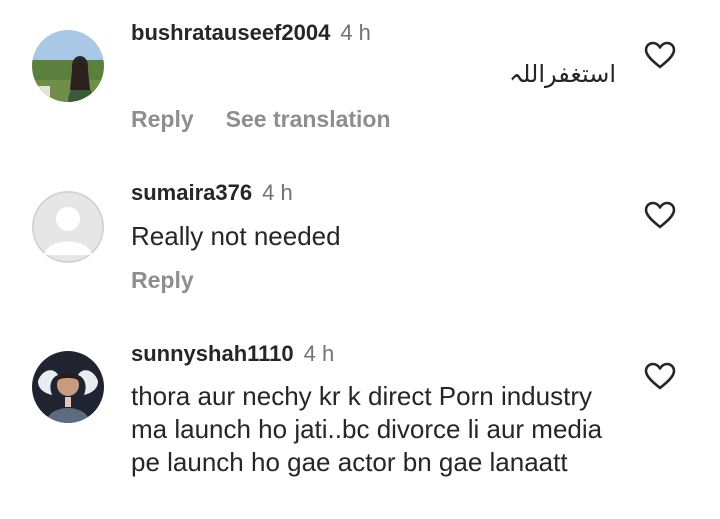  I want to click on comment-username: bushratauseef2004 4 h, so click(251, 33).